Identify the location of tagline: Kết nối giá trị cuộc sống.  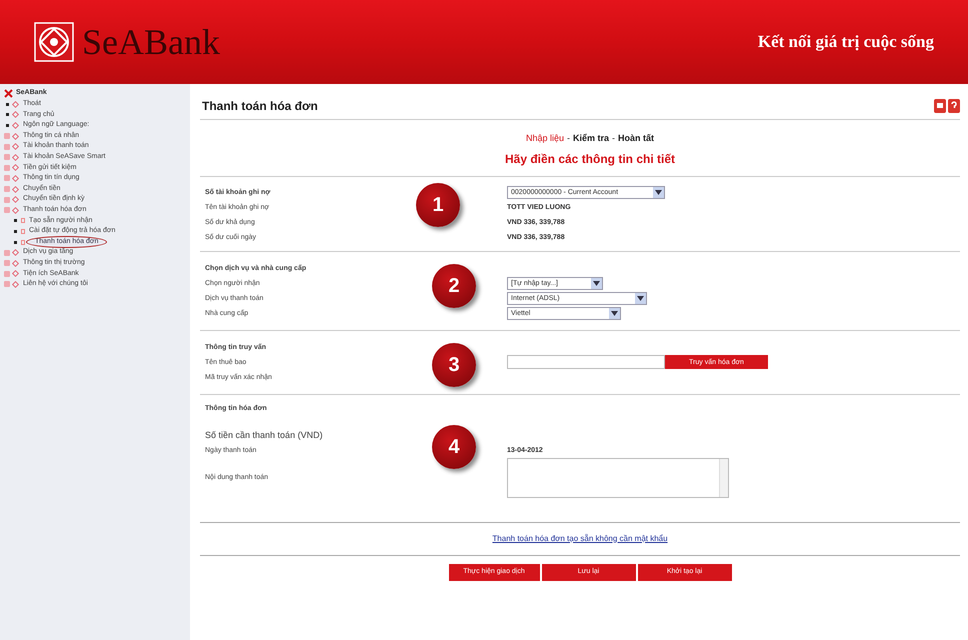
(846, 42).